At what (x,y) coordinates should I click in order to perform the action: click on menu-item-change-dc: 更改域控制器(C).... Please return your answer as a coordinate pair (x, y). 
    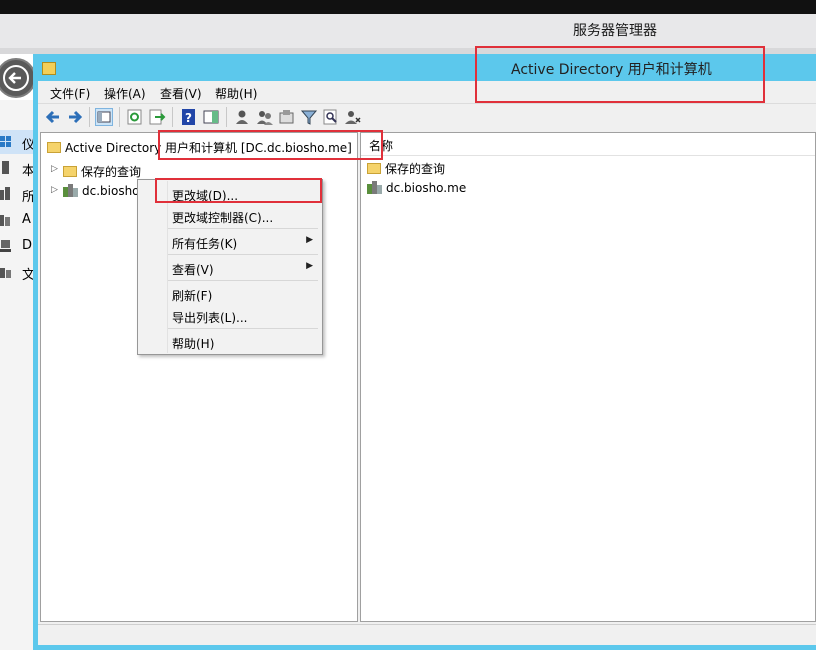
    Looking at the image, I should click on (230, 216).